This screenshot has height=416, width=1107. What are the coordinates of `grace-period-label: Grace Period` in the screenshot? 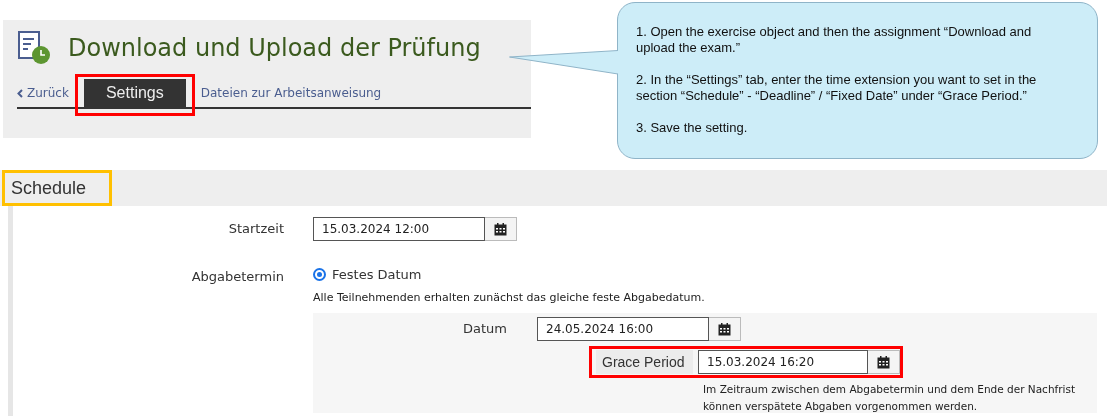 It's located at (644, 362).